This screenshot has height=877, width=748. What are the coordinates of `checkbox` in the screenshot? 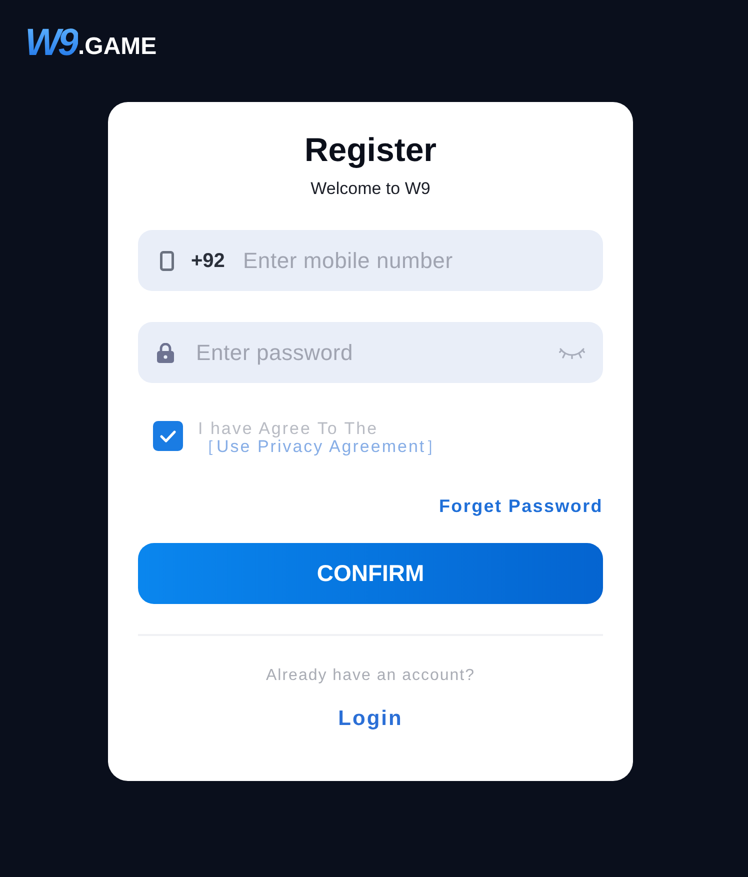 It's located at (168, 436).